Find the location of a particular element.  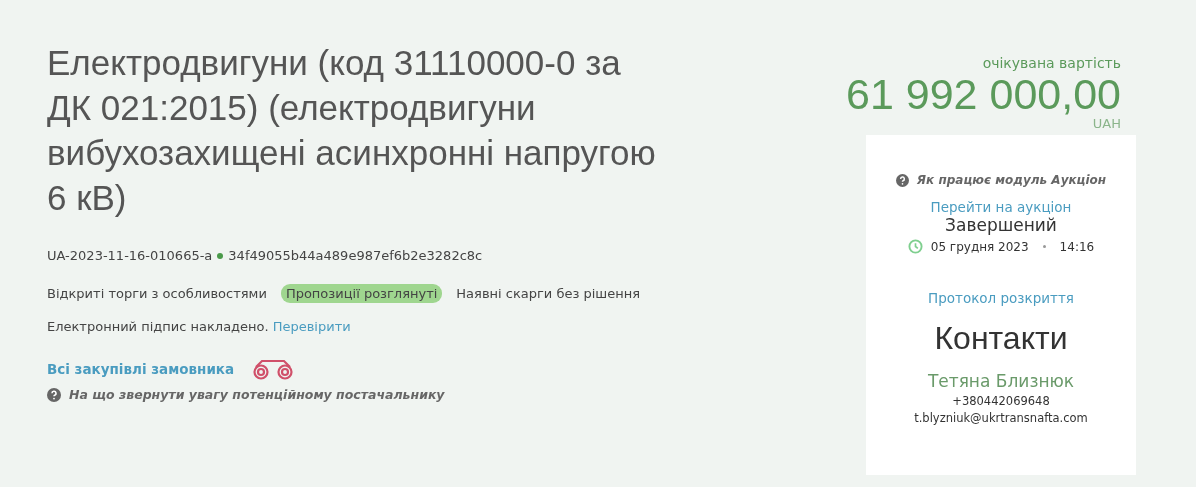

signature-text: Електронний підпис накладено. is located at coordinates (158, 326).